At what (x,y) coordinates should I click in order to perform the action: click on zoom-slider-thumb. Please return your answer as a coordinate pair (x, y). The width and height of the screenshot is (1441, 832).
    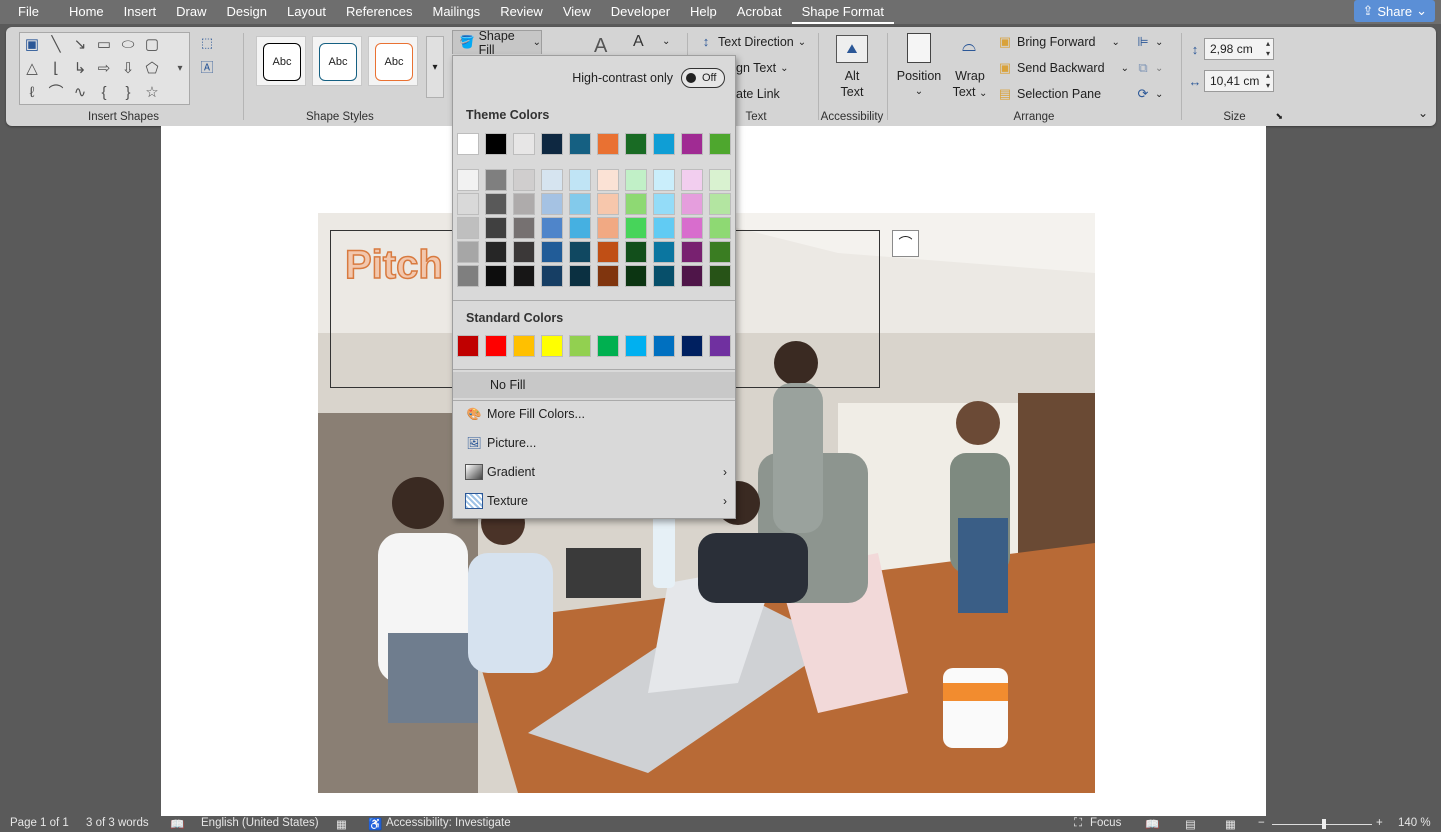
    Looking at the image, I should click on (1324, 824).